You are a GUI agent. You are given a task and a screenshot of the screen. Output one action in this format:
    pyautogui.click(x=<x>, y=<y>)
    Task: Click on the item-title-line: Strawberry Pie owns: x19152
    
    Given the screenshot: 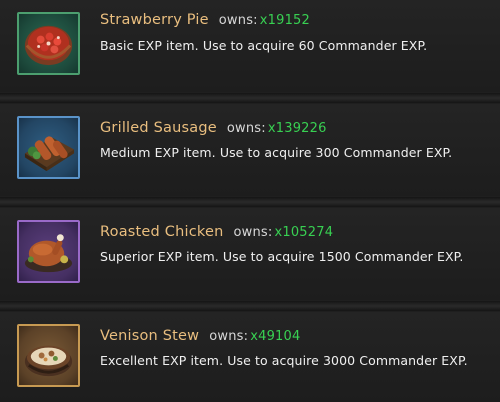 What is the action you would take?
    pyautogui.click(x=205, y=20)
    